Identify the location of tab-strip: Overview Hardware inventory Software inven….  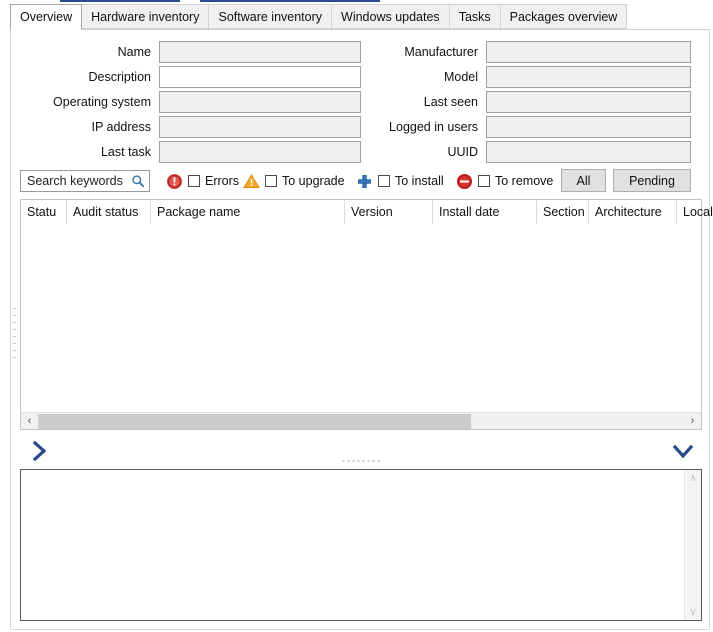
(319, 17).